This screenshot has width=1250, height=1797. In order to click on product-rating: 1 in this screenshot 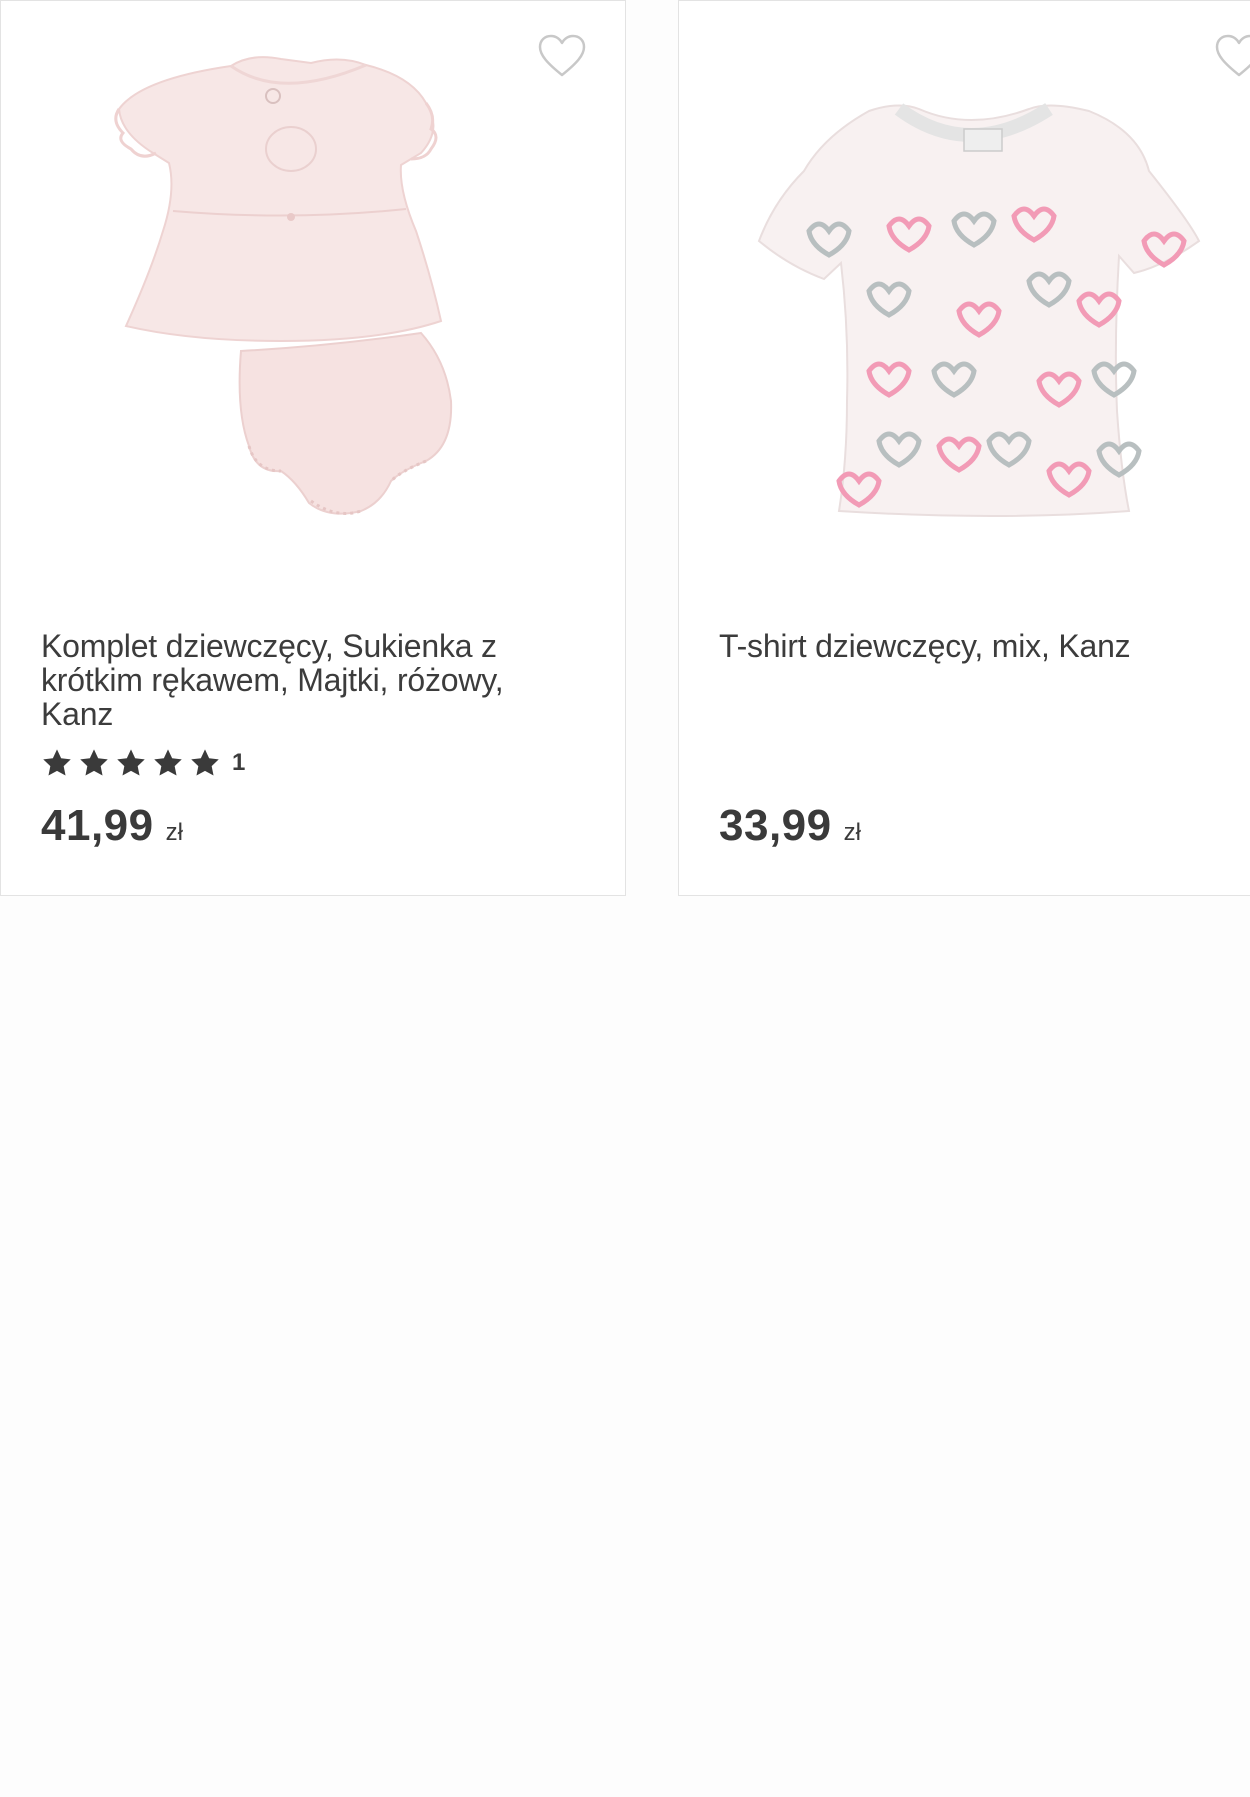, I will do `click(143, 763)`.